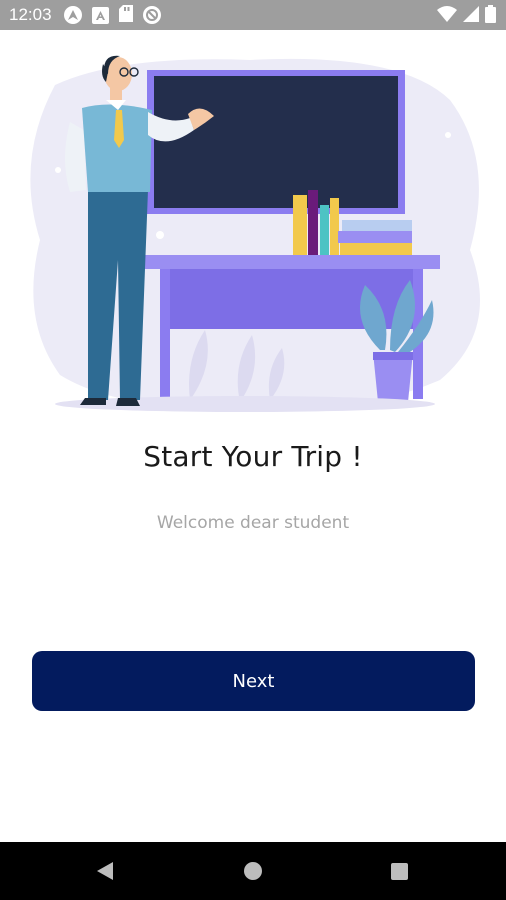 This screenshot has width=506, height=900. What do you see at coordinates (151, 15) in the screenshot?
I see `no-disturb-icon` at bounding box center [151, 15].